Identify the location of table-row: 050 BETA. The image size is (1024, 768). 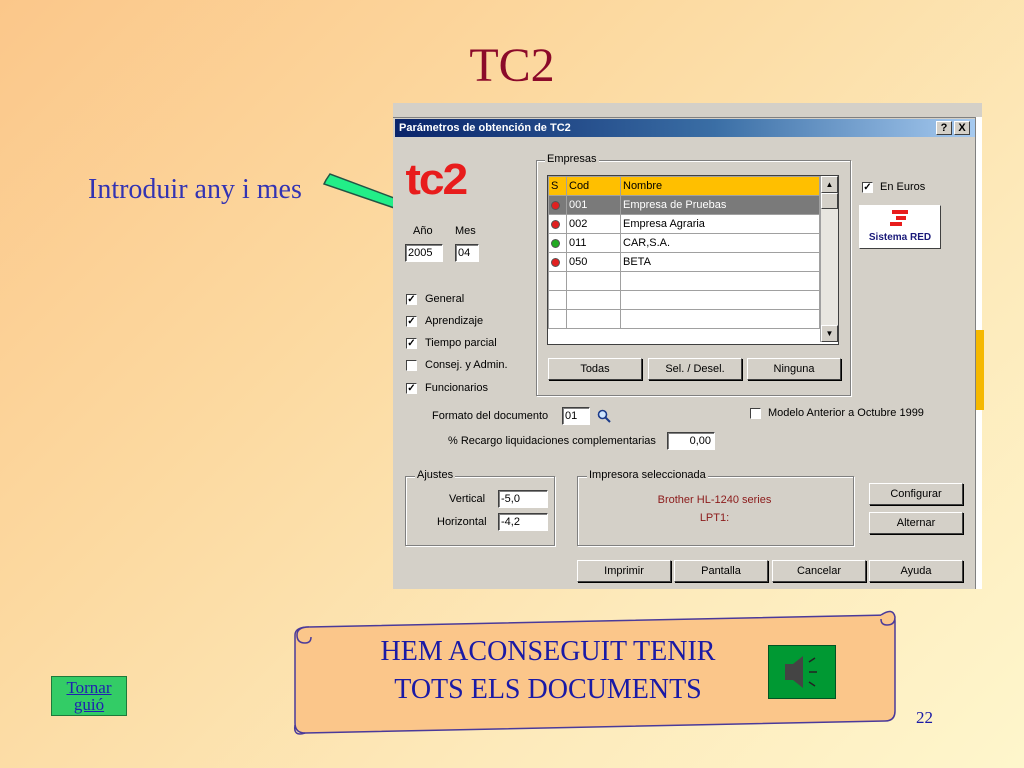
(684, 262).